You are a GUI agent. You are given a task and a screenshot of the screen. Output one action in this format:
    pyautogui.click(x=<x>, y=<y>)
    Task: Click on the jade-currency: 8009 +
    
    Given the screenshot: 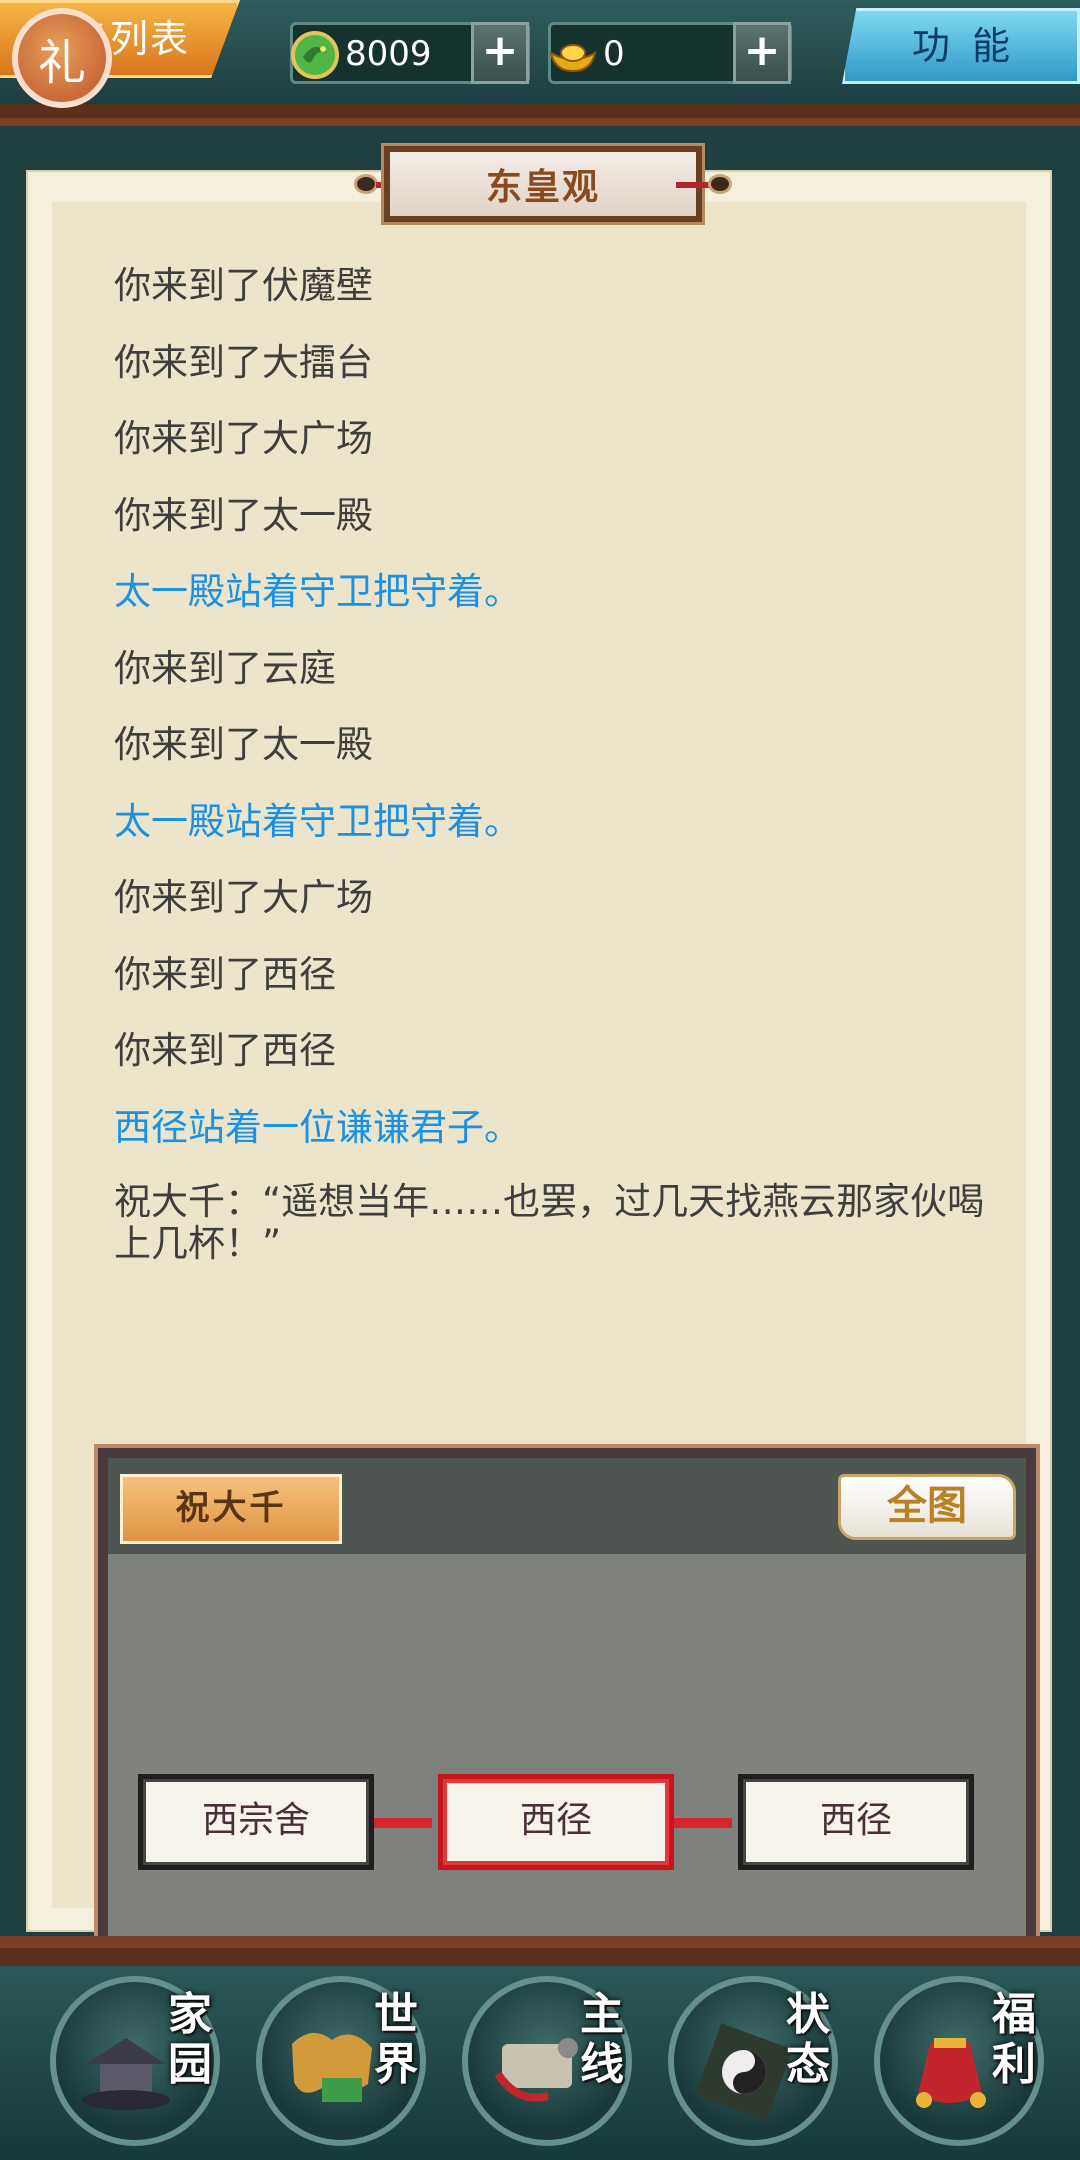 What is the action you would take?
    pyautogui.click(x=410, y=53)
    